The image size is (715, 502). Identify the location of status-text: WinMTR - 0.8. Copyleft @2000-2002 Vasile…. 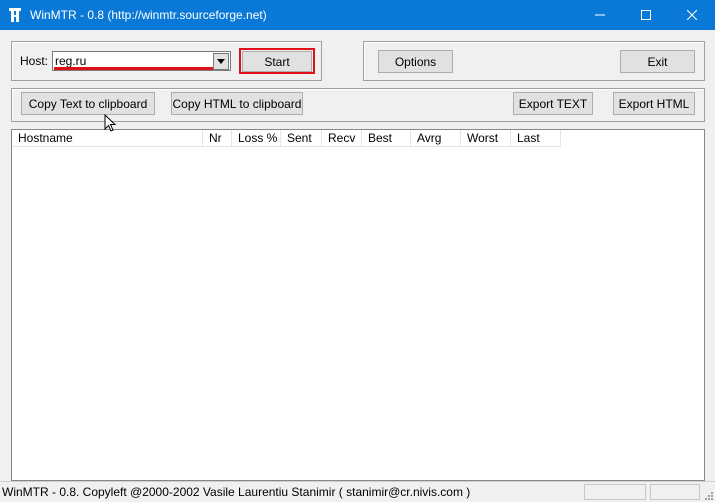
(236, 492).